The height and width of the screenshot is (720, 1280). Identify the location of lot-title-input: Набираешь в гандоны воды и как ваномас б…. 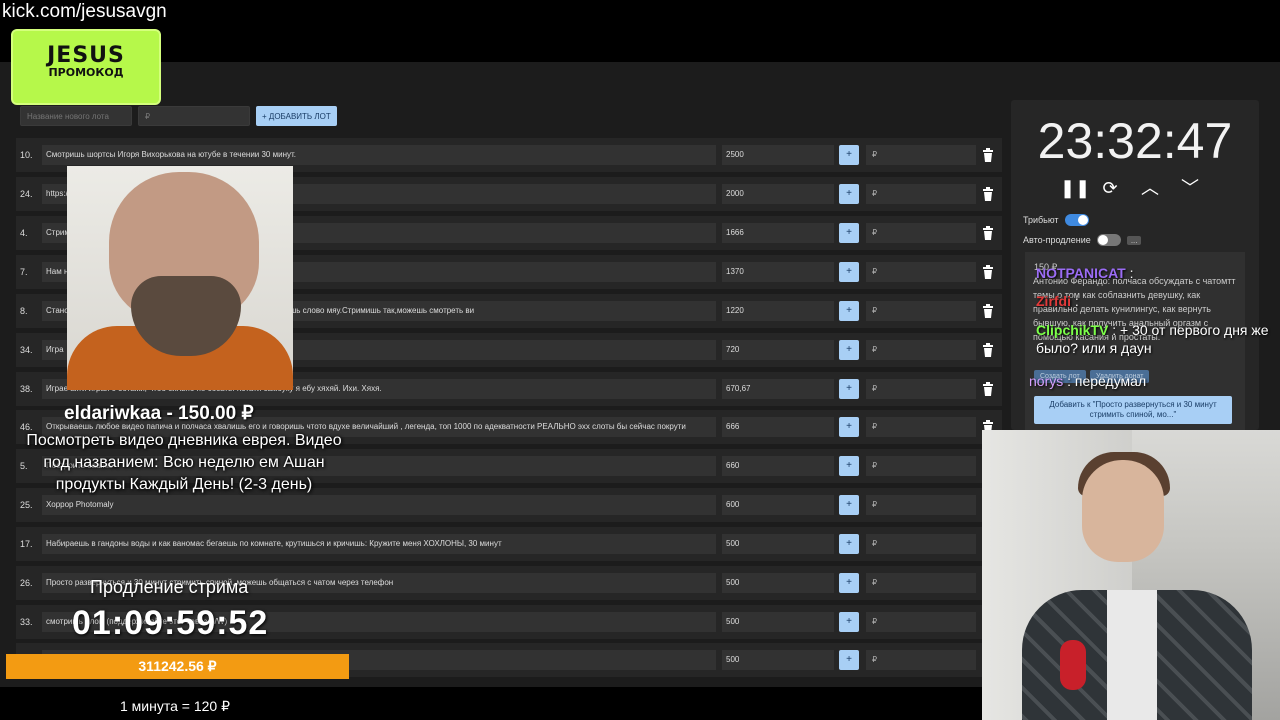
(379, 544).